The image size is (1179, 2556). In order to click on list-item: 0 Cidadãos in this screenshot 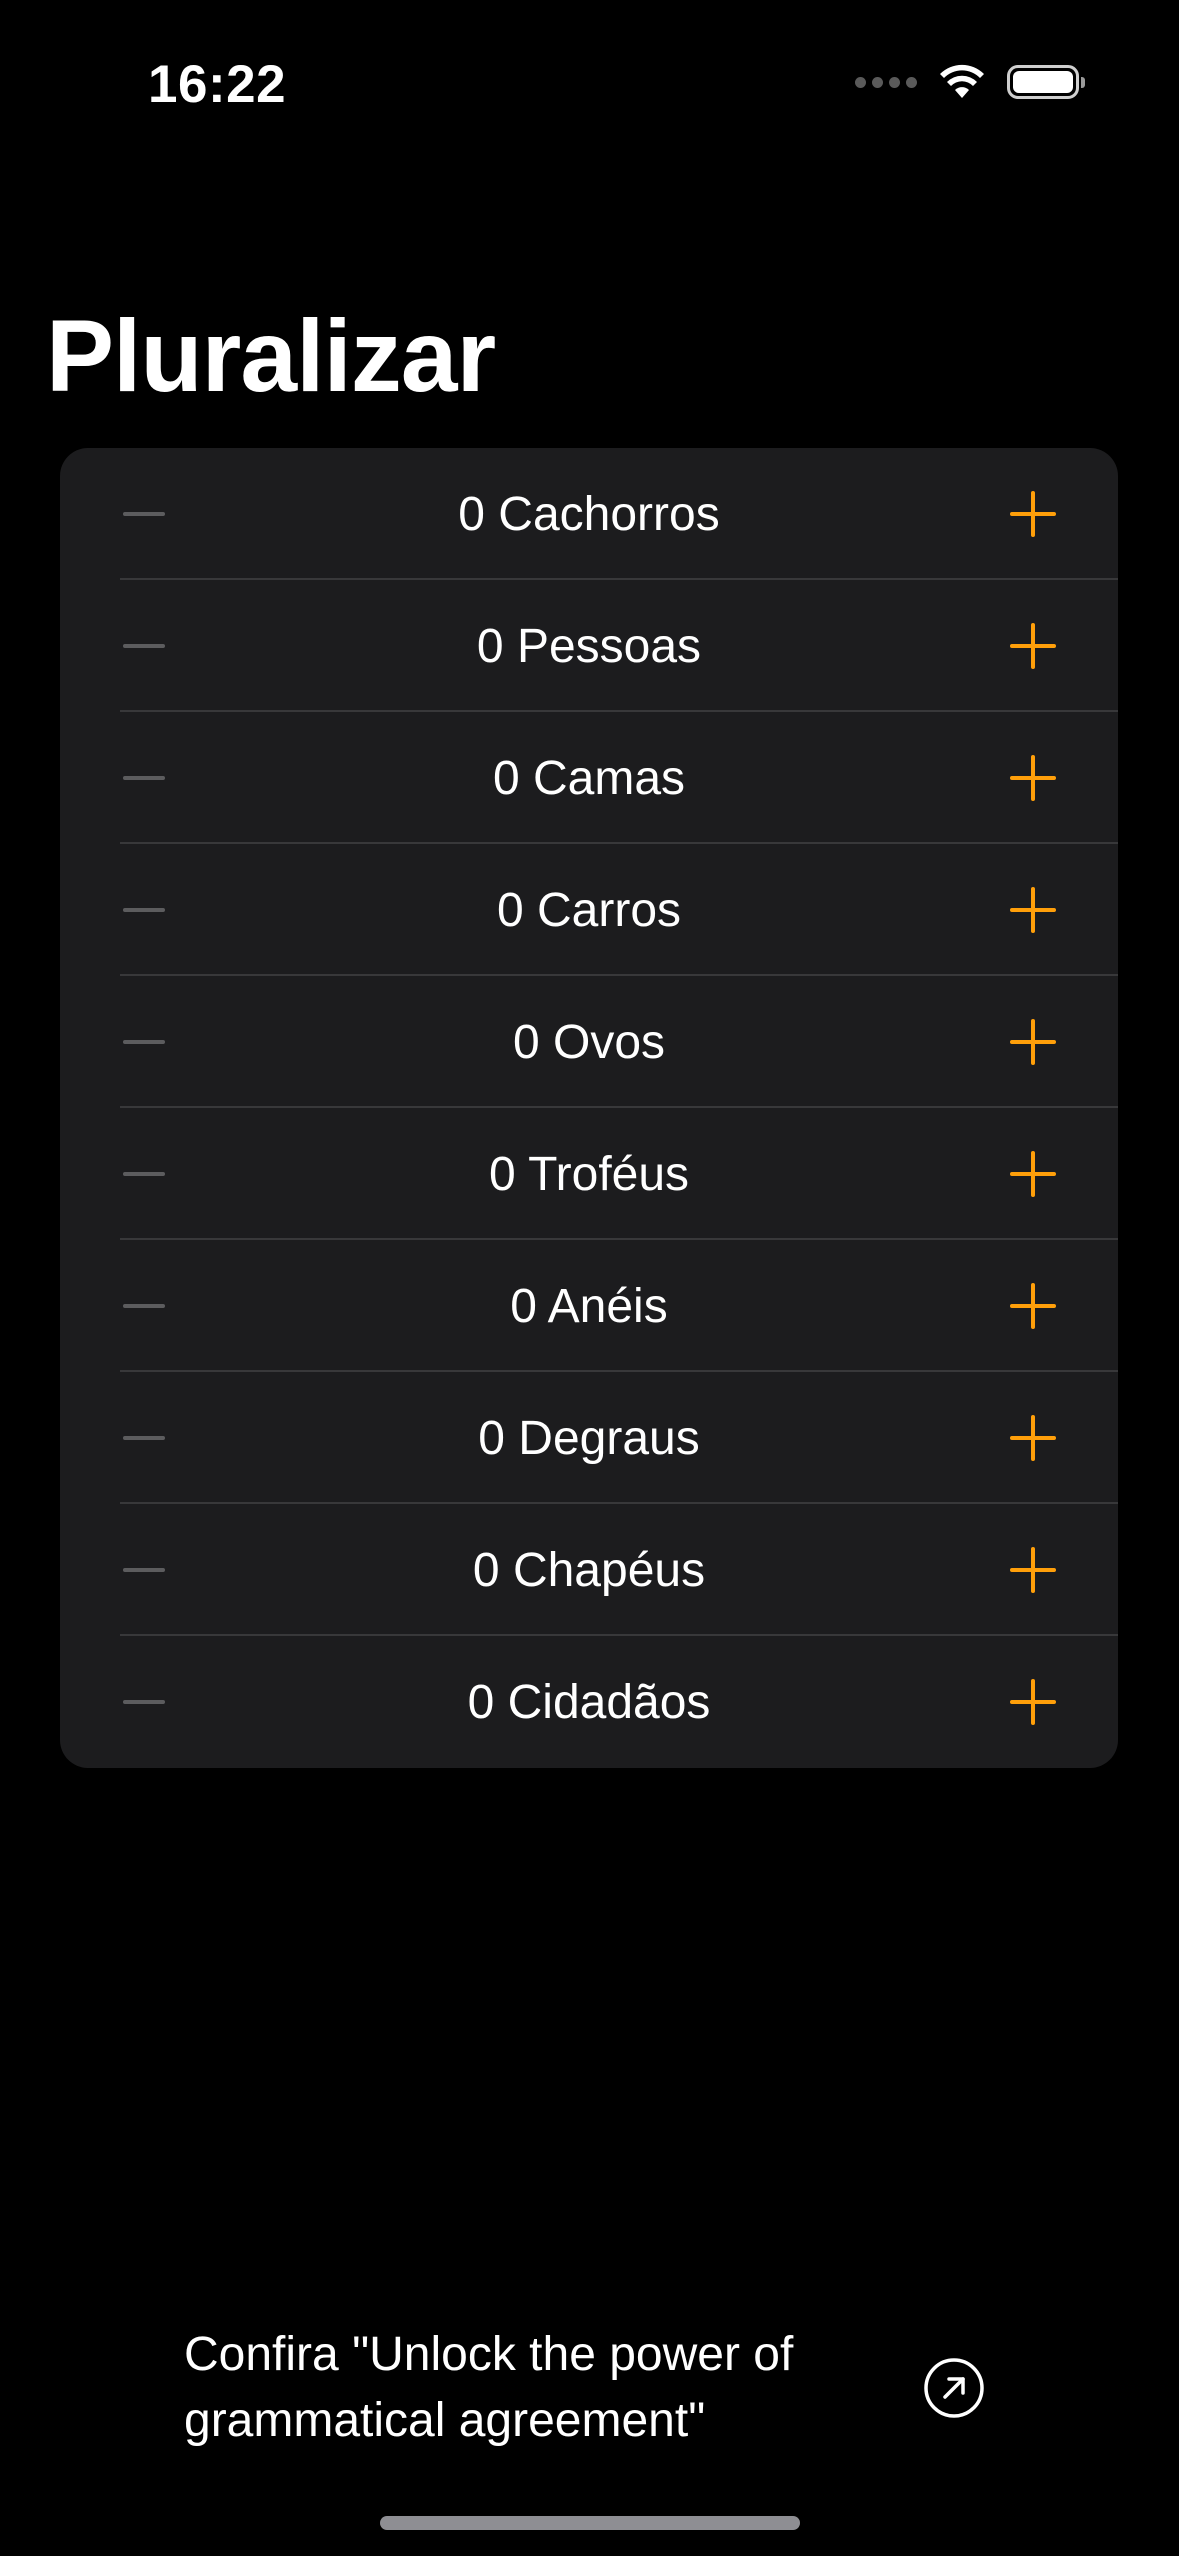, I will do `click(589, 1702)`.